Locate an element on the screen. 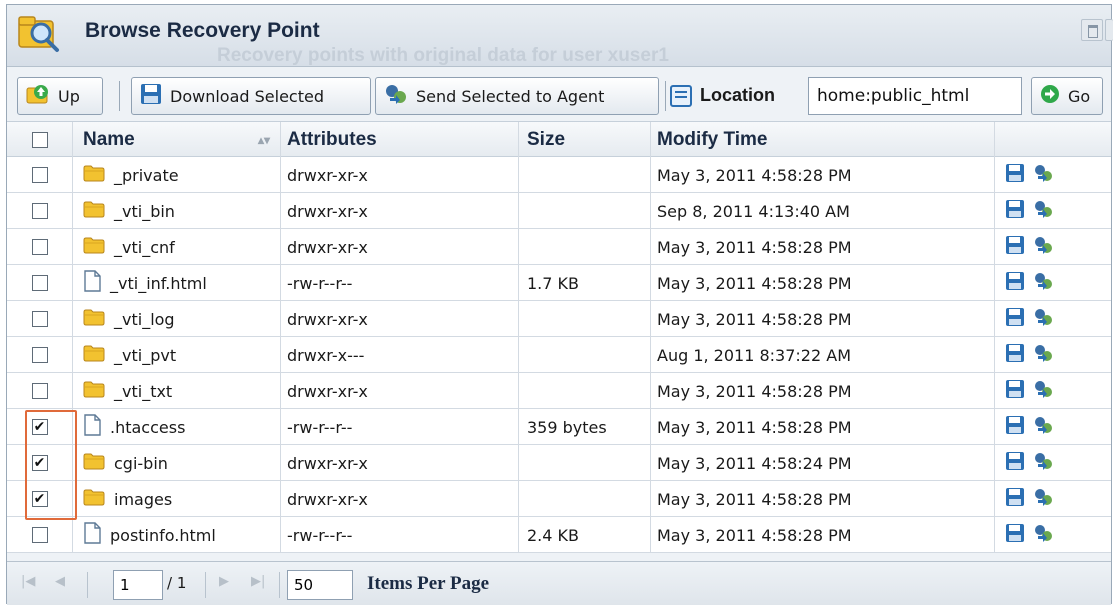 The height and width of the screenshot is (607, 1118). name-cell: _private is located at coordinates (177, 175).